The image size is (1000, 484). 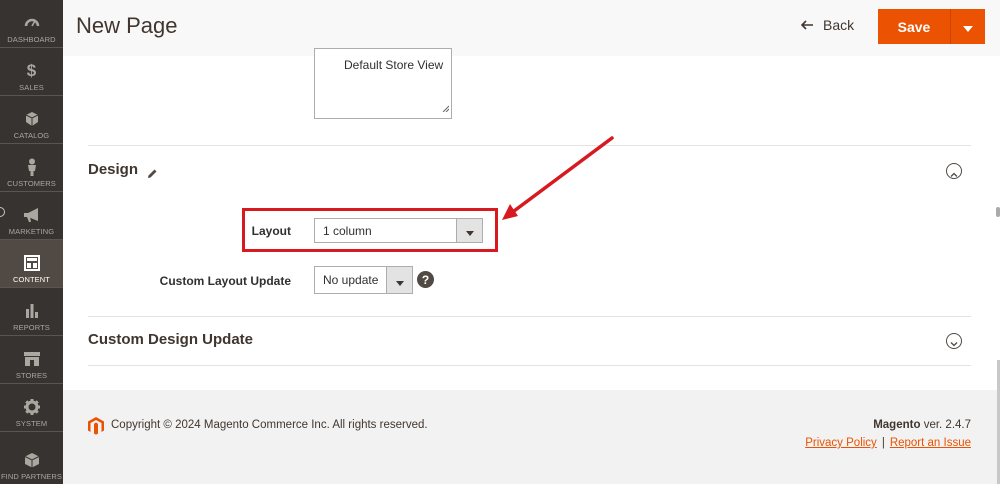 I want to click on scroll-indicator, so click(x=998, y=212).